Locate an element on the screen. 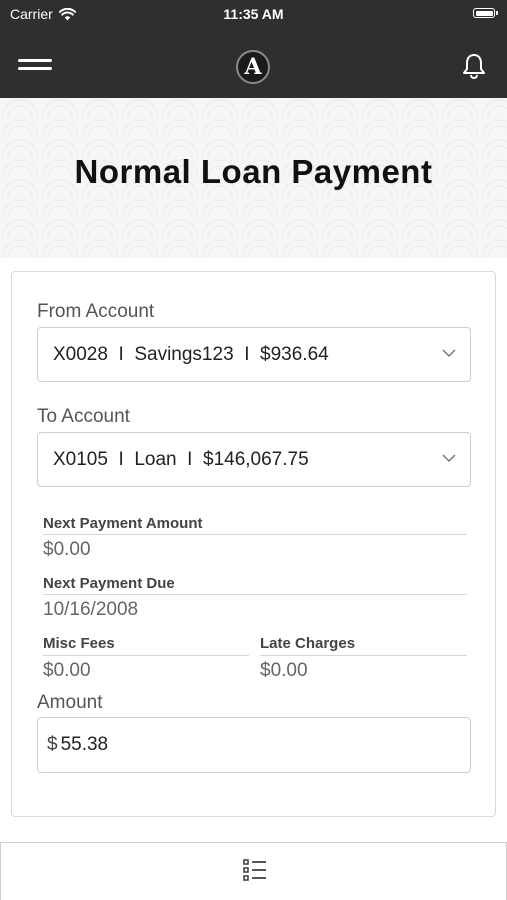 The image size is (507, 900). status-bar: Carrier 11:35 AM is located at coordinates (253, 15).